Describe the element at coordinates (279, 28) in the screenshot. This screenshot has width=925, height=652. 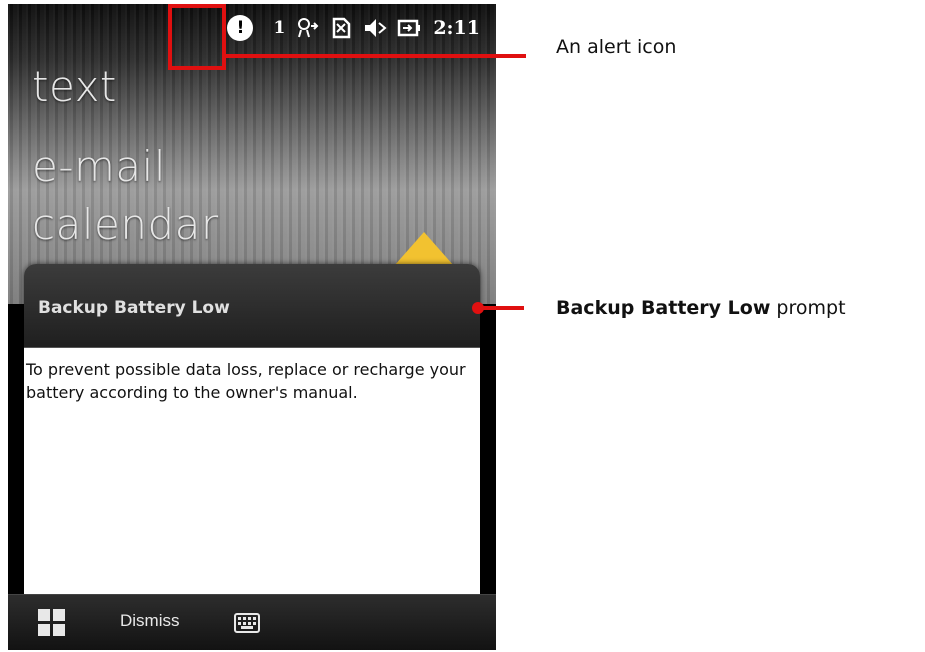
I see `notification-count: 1` at that location.